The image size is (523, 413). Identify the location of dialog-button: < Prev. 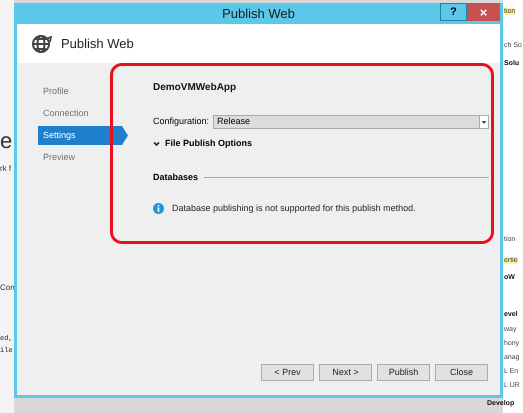
(287, 372).